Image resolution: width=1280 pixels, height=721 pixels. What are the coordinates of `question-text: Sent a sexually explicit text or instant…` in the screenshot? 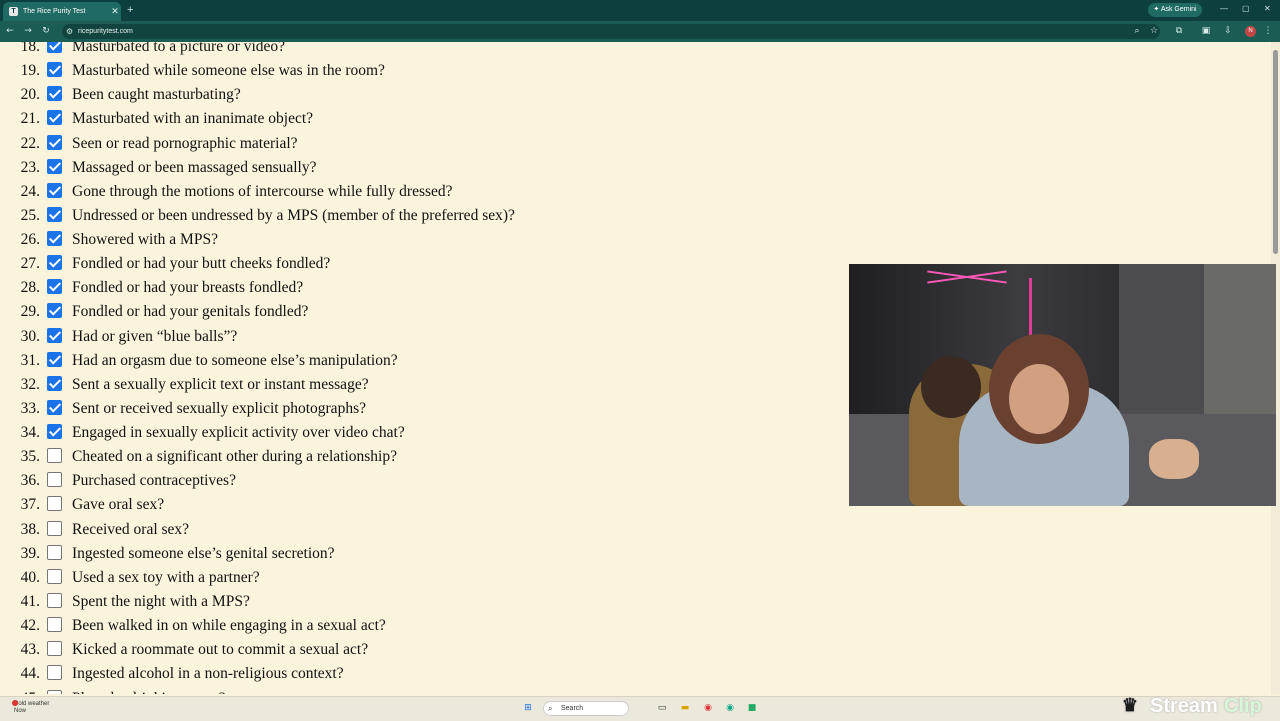 It's located at (220, 384).